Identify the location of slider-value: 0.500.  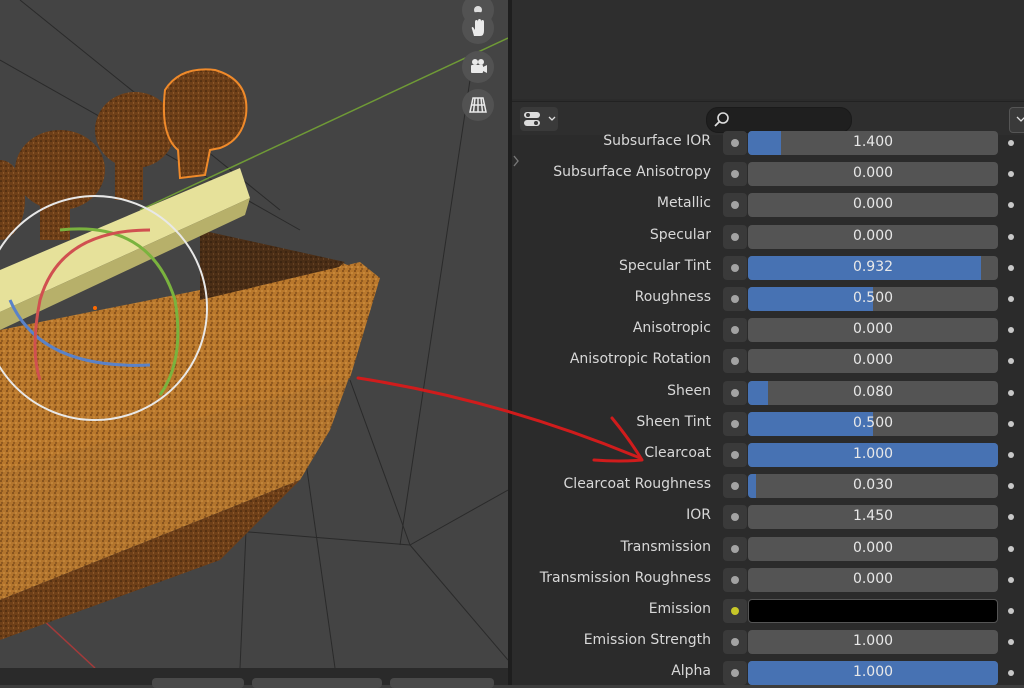
(873, 298).